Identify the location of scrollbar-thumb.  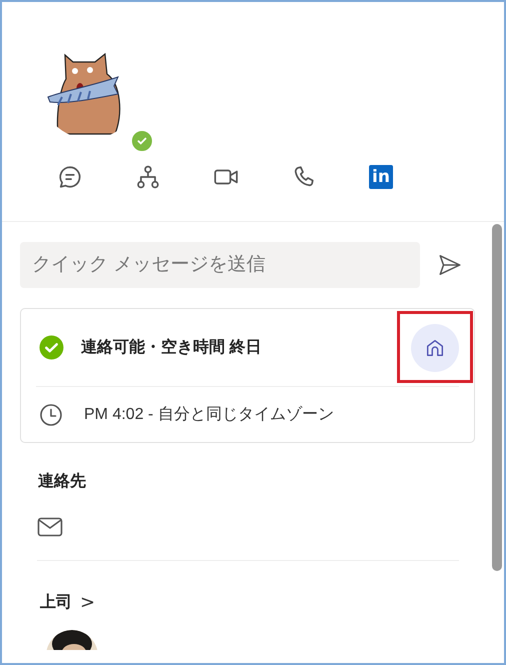
(497, 397).